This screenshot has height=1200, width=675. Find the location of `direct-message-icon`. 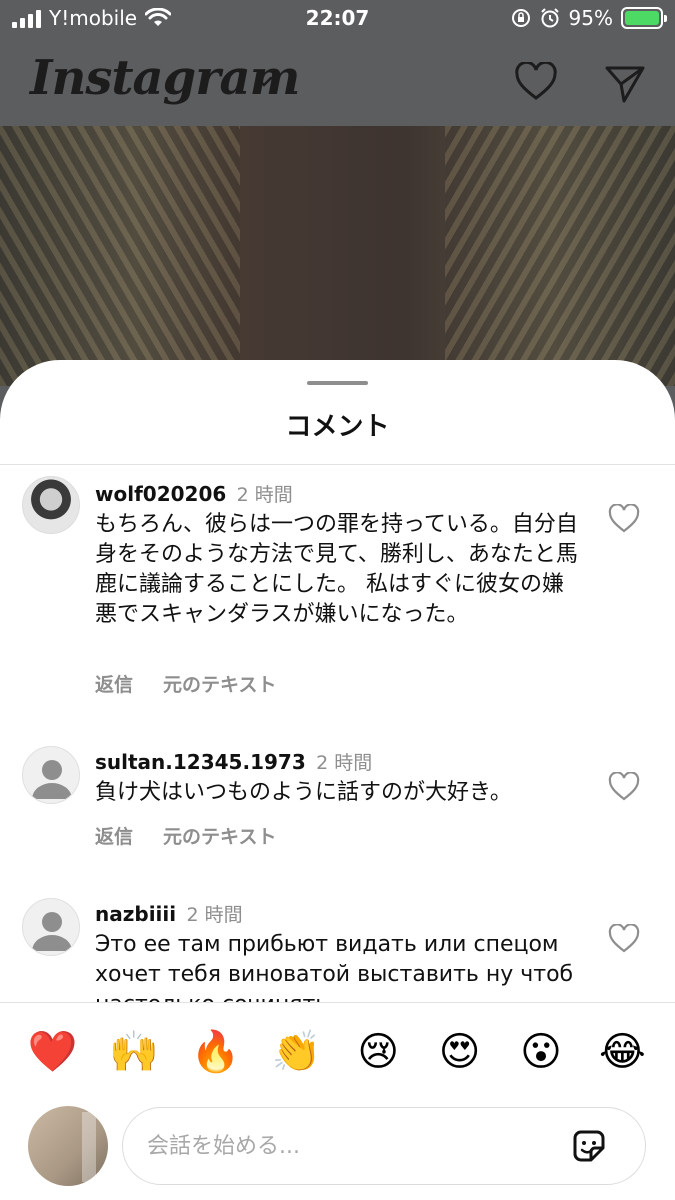

direct-message-icon is located at coordinates (625, 84).